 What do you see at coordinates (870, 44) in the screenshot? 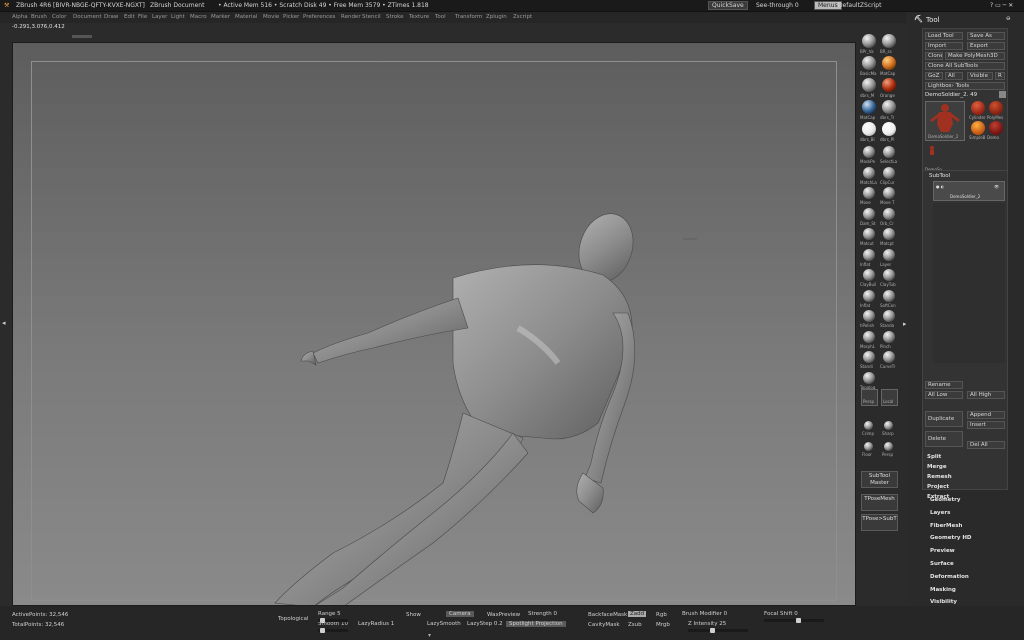
I see `material-swatch: BPr_Va` at bounding box center [870, 44].